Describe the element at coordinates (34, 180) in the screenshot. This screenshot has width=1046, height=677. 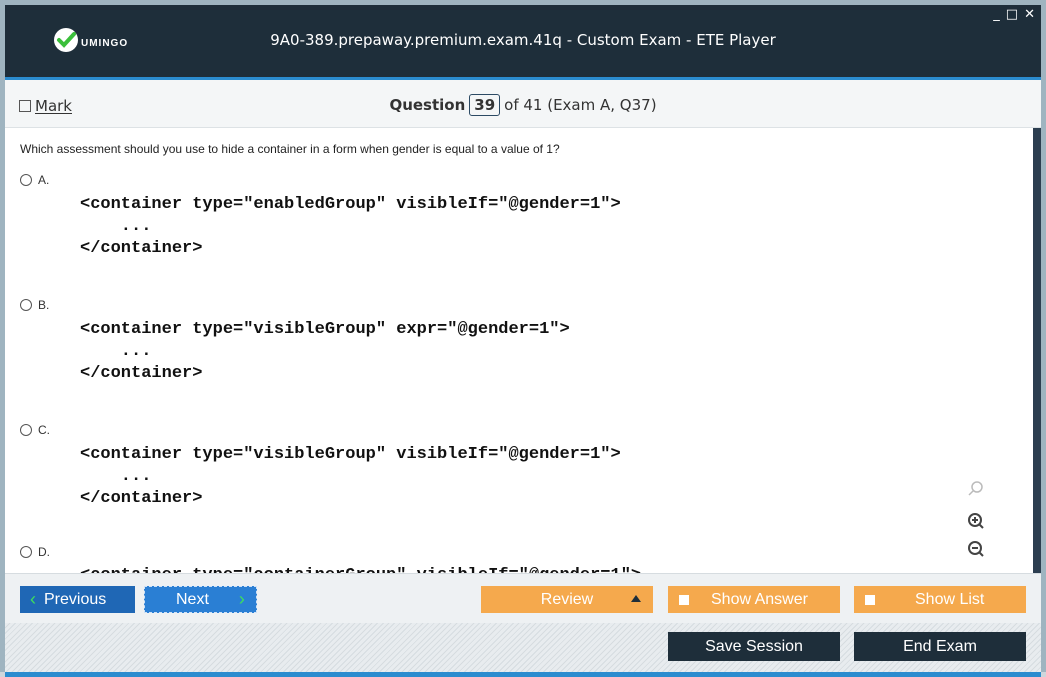
I see `option-a: A.` at that location.